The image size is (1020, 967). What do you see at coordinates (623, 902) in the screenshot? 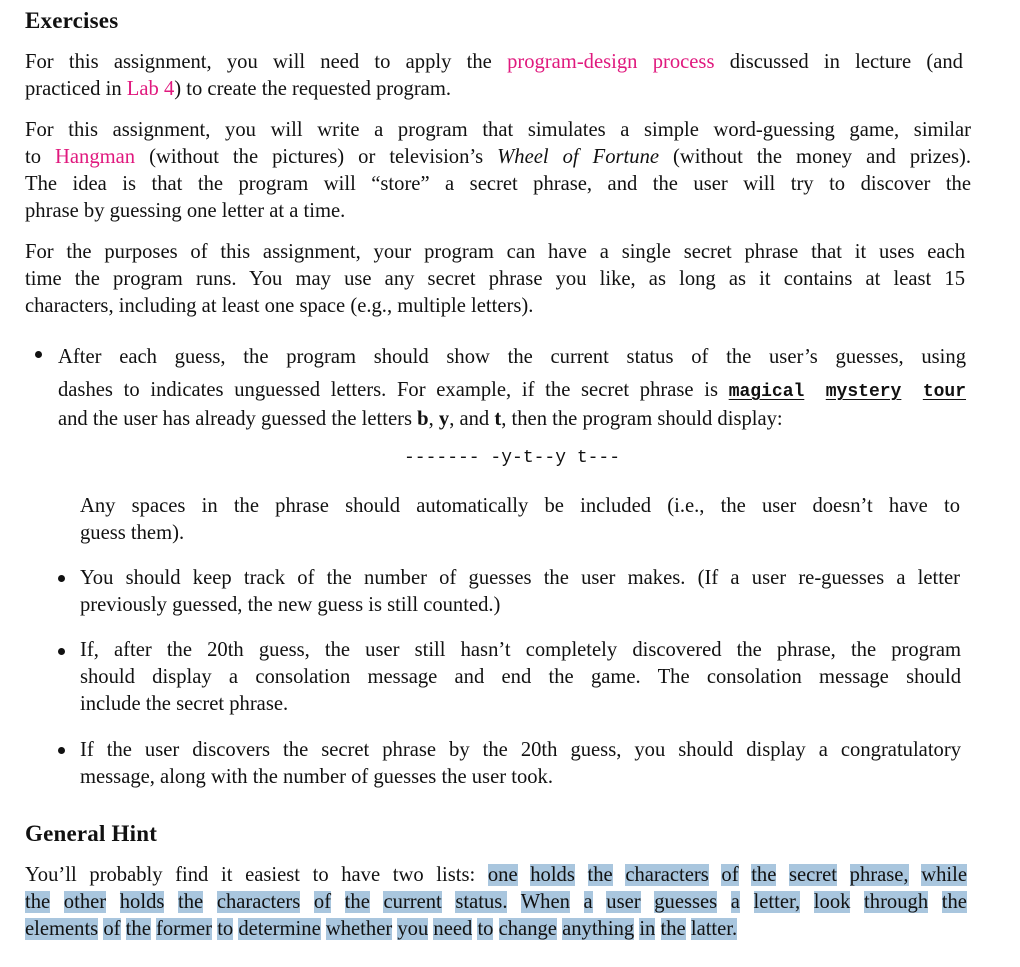
I see `highlighted-word: user` at bounding box center [623, 902].